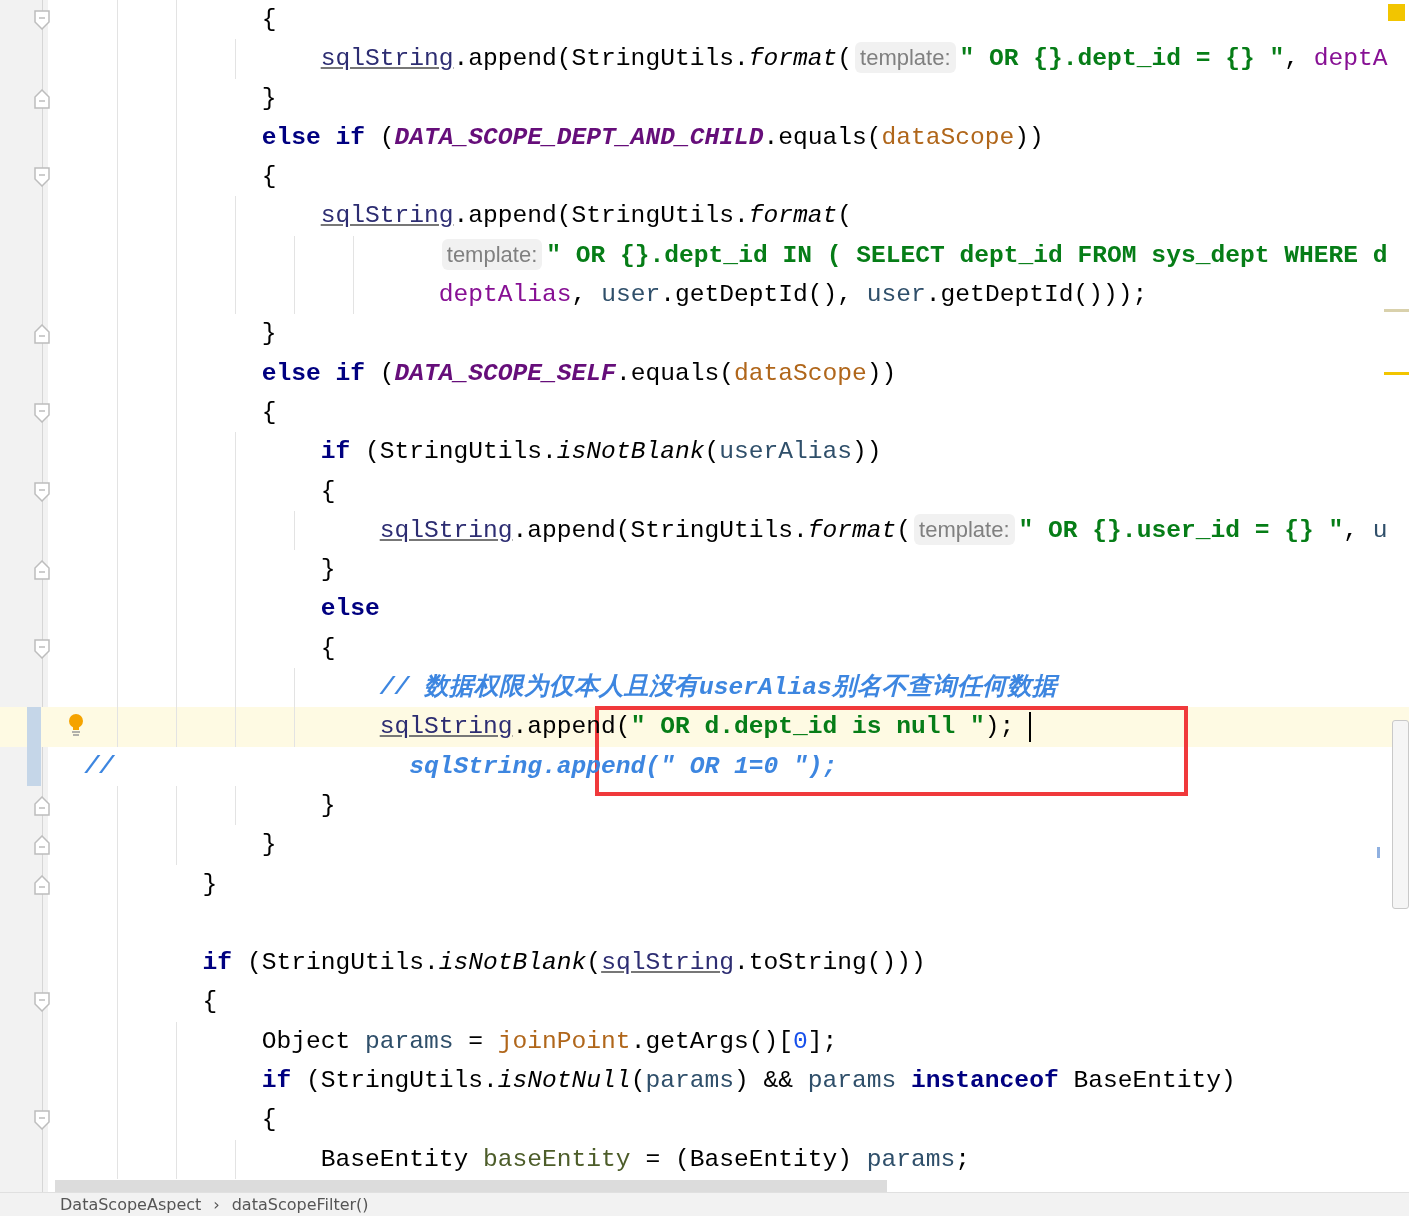 Image resolution: width=1409 pixels, height=1216 pixels. Describe the element at coordinates (829, 963) in the screenshot. I see `code-text: .toString()))` at that location.